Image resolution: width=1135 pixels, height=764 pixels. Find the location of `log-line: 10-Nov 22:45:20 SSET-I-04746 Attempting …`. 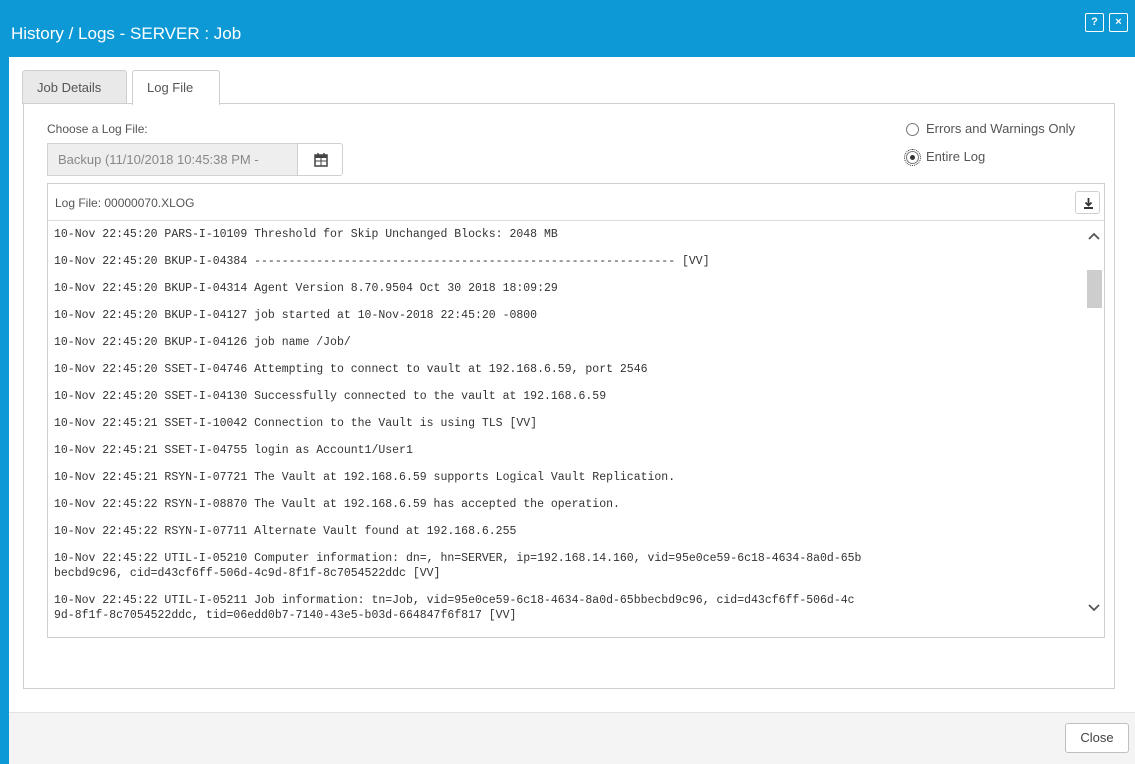

log-line: 10-Nov 22:45:20 SSET-I-04746 Attempting … is located at coordinates (351, 369).